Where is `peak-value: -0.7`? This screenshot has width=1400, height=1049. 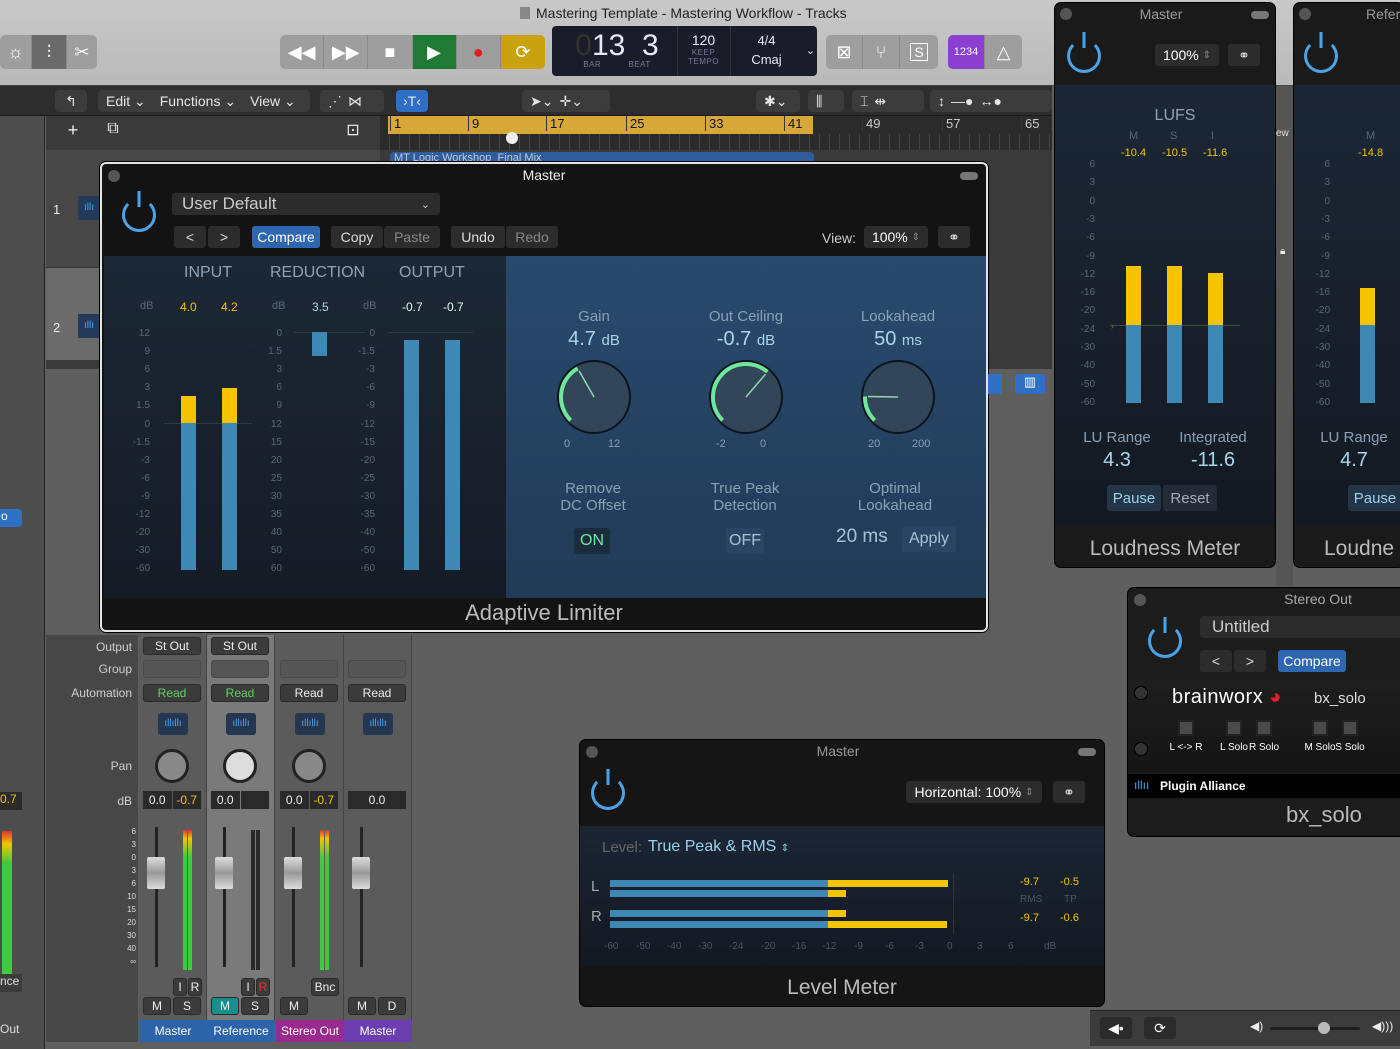
peak-value: -0.7 is located at coordinates (186, 800).